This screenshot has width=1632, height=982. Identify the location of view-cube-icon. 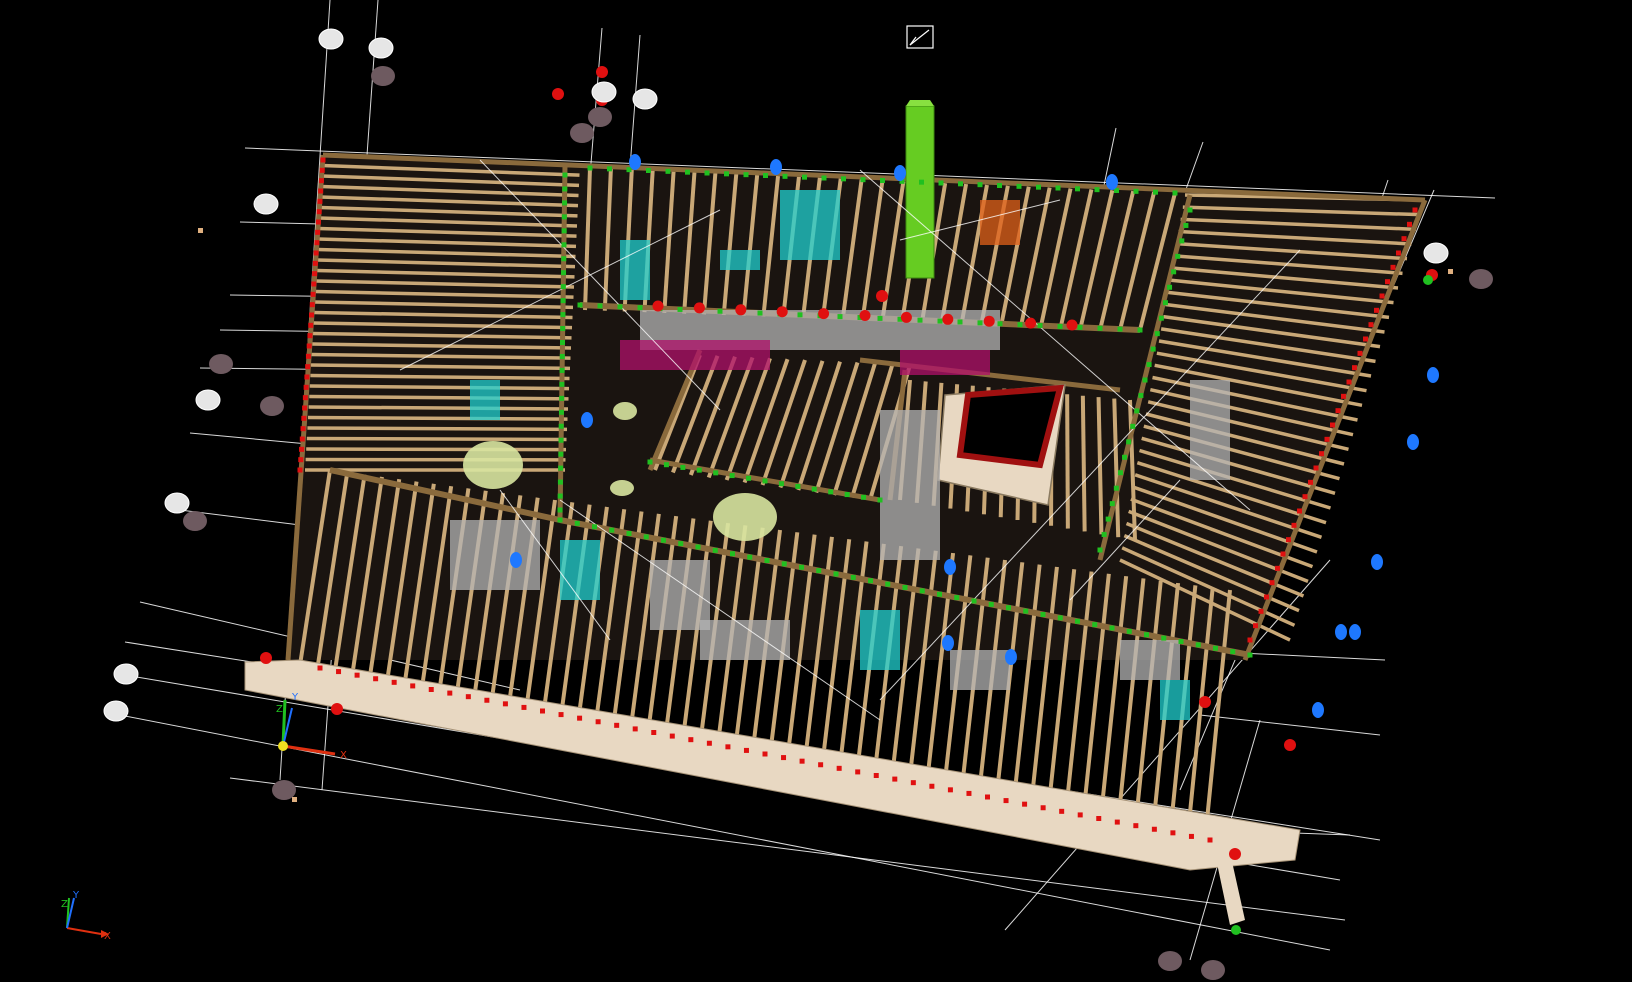
(920, 37).